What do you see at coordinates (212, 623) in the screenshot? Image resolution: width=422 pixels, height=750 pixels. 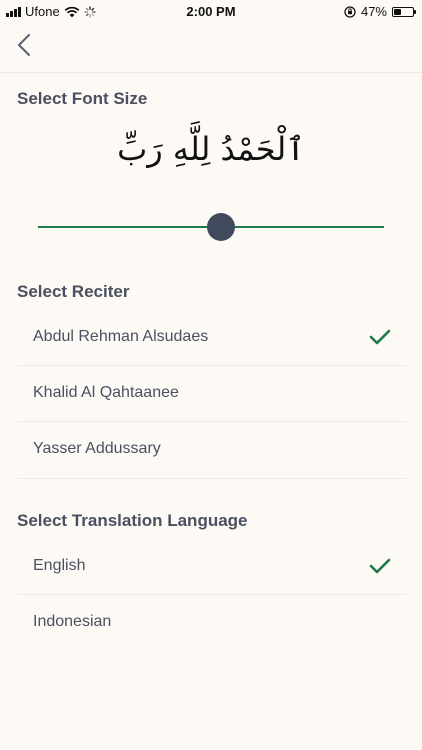 I see `translation-item-indonesian: Indonesian` at bounding box center [212, 623].